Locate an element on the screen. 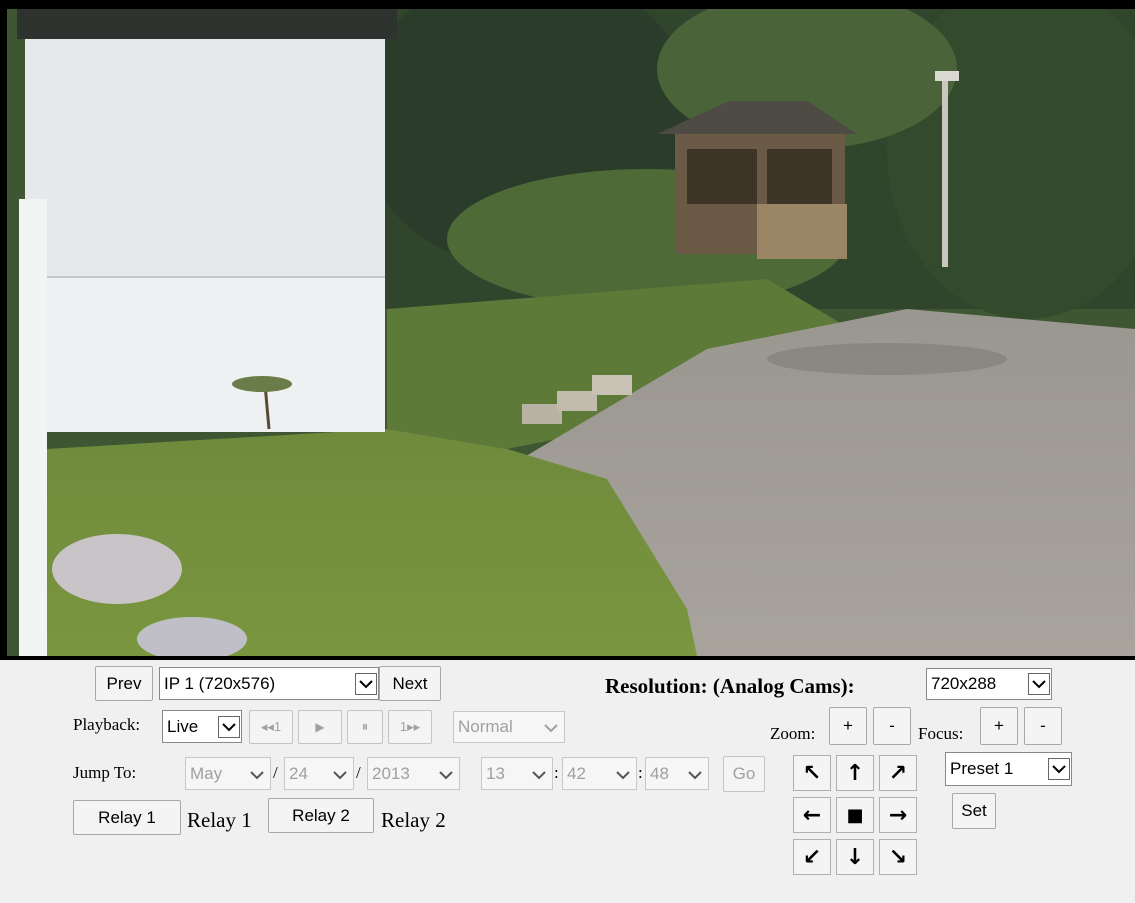  playback-mode-value: Live is located at coordinates (183, 726).